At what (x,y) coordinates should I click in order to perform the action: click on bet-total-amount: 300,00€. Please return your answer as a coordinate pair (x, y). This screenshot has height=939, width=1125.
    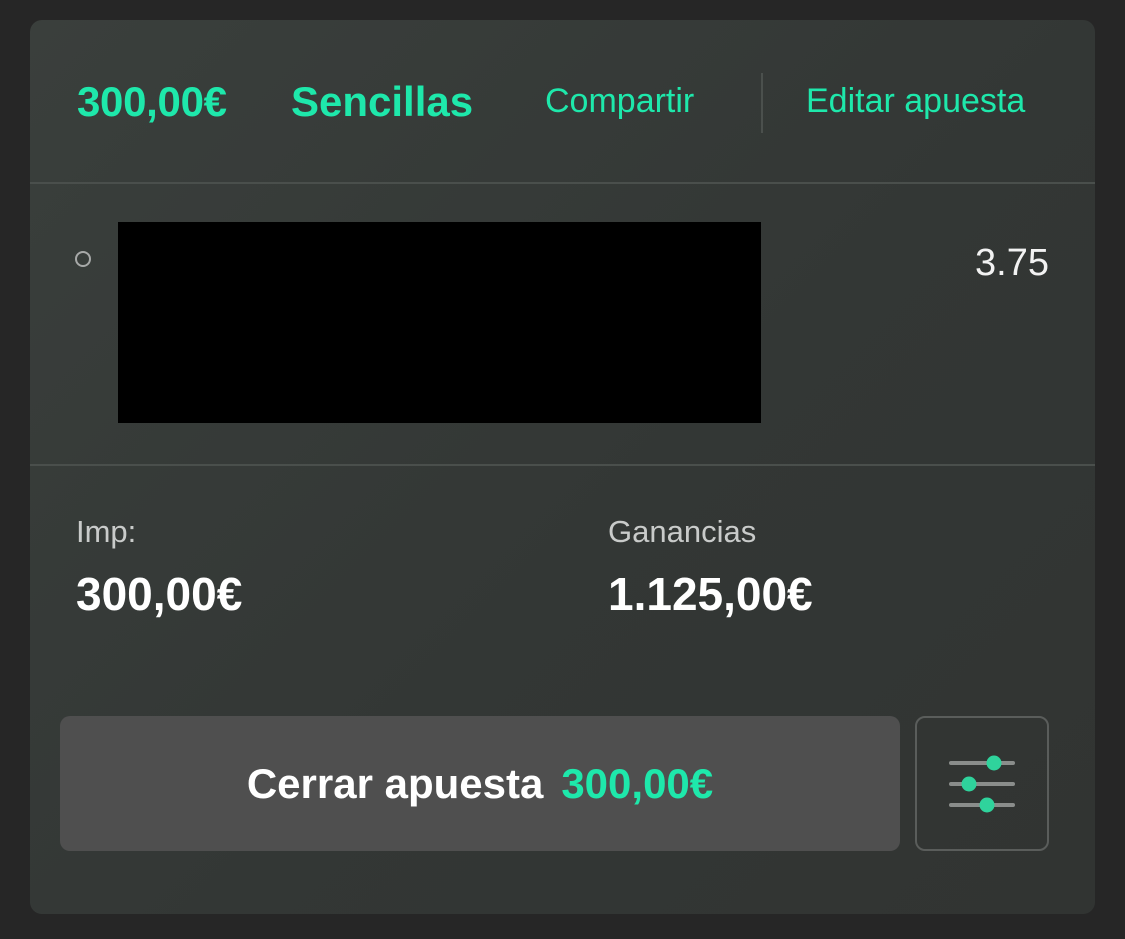
    Looking at the image, I should click on (152, 101).